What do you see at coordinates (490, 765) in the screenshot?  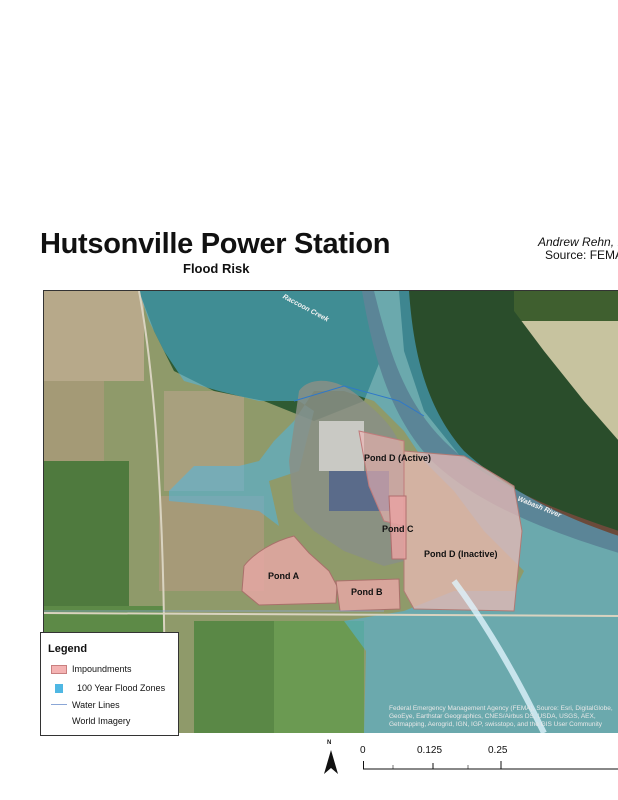 I see `scale-bar-ruler` at bounding box center [490, 765].